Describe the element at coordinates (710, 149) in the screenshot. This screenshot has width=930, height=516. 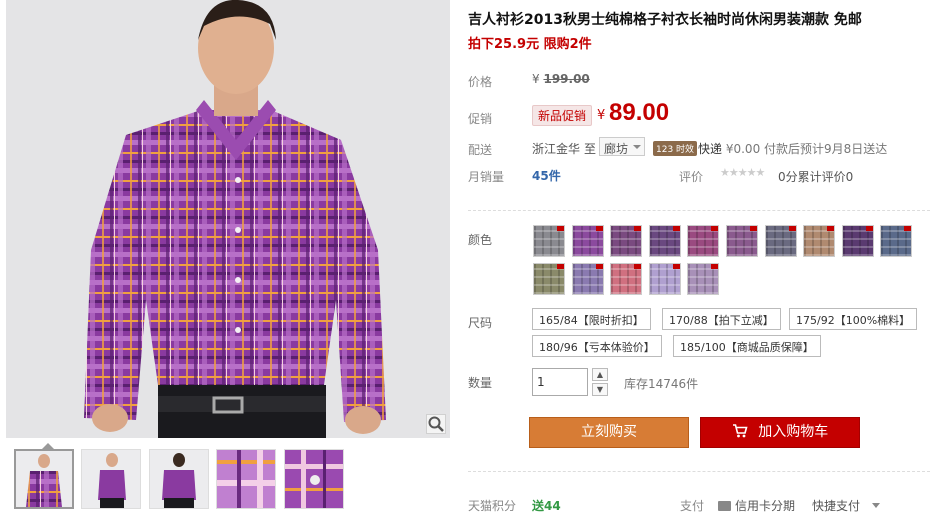
I see `shipping-method: 快递` at that location.